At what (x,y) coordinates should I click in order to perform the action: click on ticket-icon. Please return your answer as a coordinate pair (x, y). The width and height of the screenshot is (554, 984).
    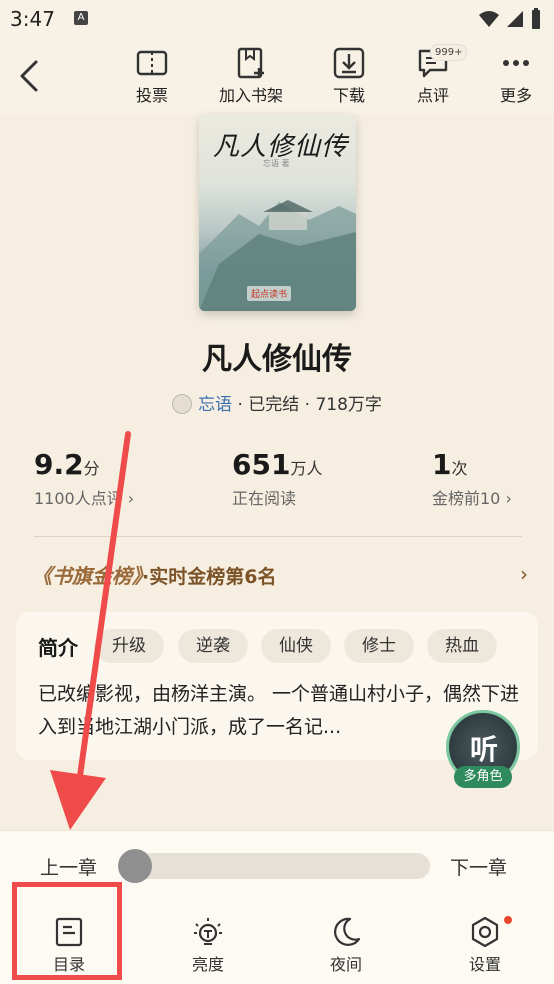
    Looking at the image, I should click on (152, 63).